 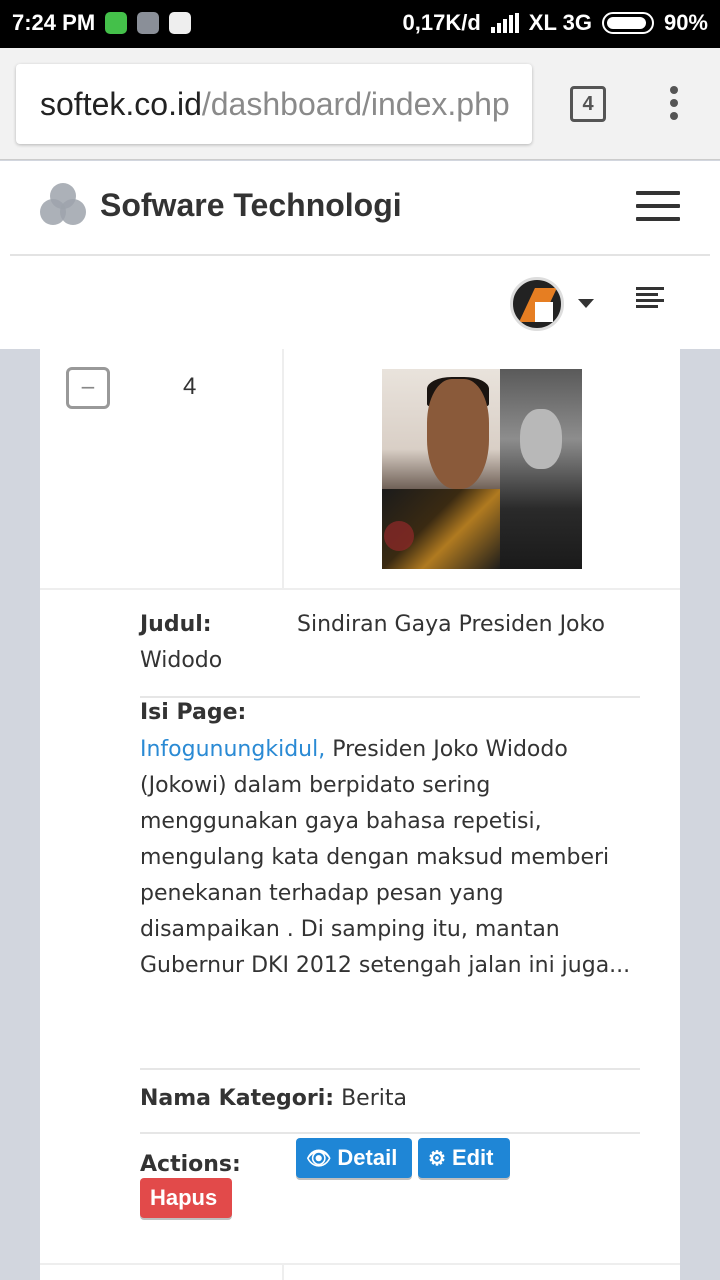 I want to click on actions-label: Actions:, so click(x=190, y=1164).